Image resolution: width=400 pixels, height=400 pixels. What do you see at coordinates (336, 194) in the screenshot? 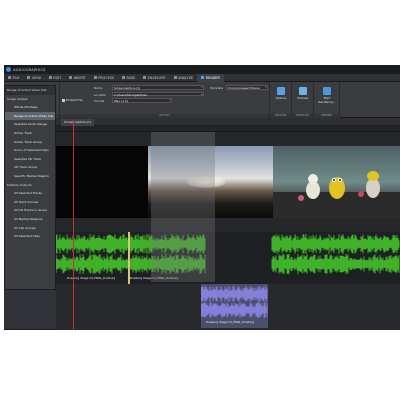
I see `toys-frame-image` at bounding box center [336, 194].